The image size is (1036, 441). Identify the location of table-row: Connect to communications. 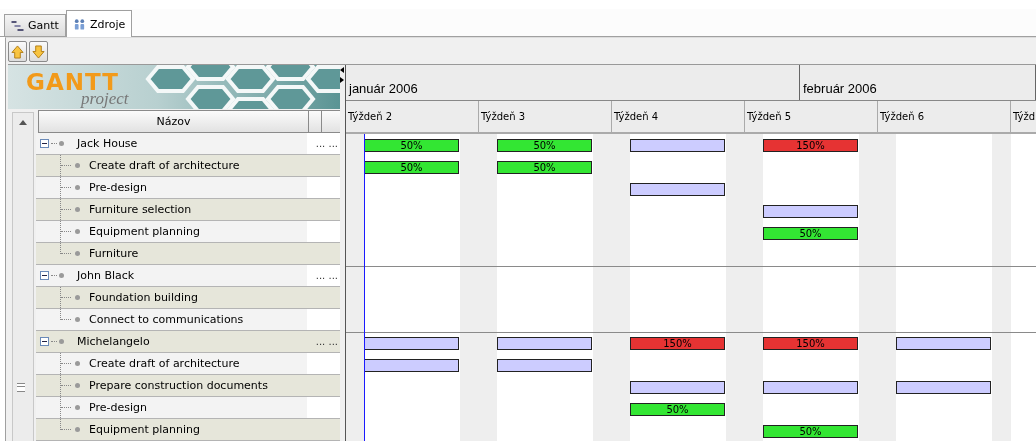
(188, 320).